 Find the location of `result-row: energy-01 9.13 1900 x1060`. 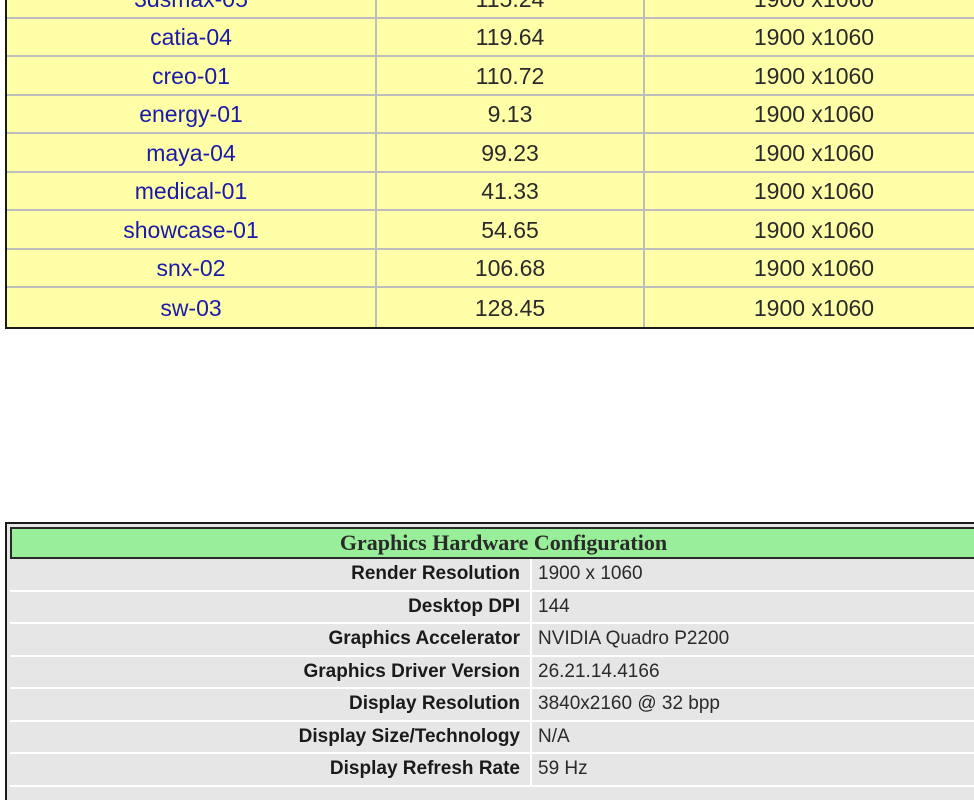

result-row: energy-01 9.13 1900 x1060 is located at coordinates (490, 114).